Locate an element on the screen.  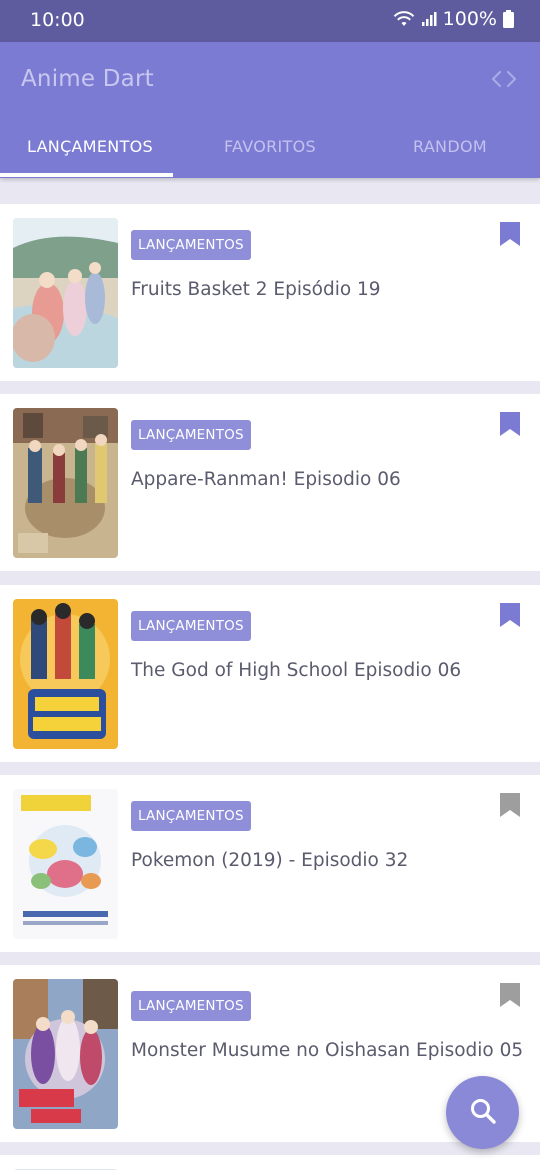
tab-label: LANÇAMENTOS is located at coordinates (90, 146).